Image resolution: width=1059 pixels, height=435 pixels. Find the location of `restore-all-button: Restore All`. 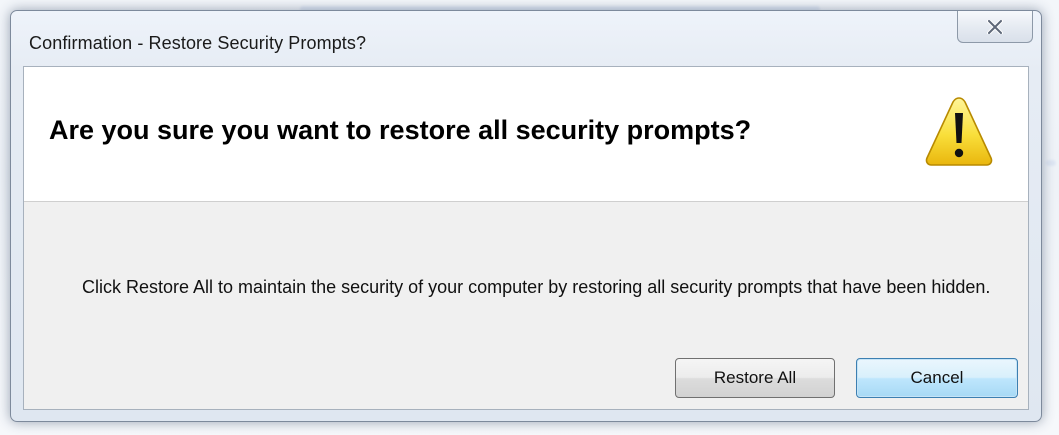

restore-all-button: Restore All is located at coordinates (755, 378).